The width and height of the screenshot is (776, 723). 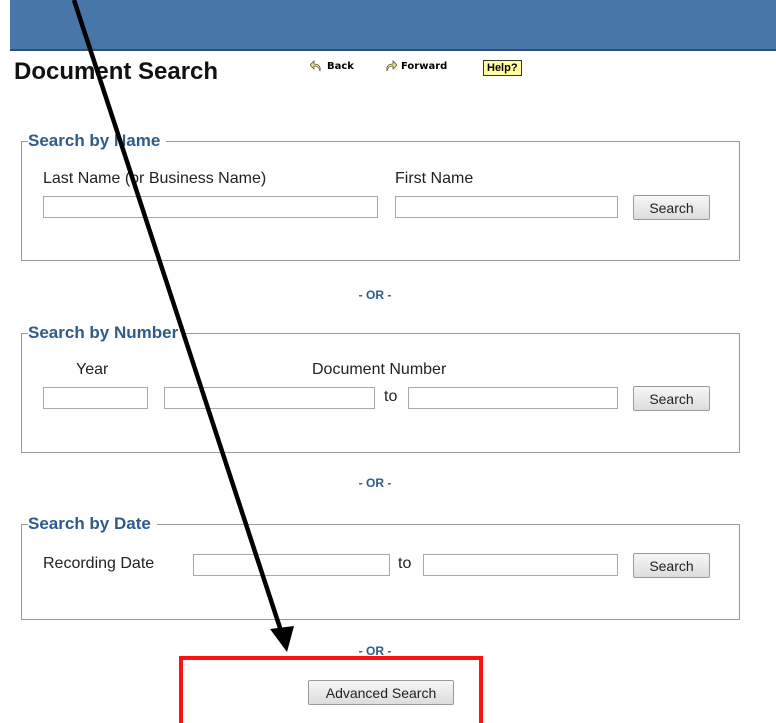 What do you see at coordinates (340, 66) in the screenshot?
I see `back-label: Back` at bounding box center [340, 66].